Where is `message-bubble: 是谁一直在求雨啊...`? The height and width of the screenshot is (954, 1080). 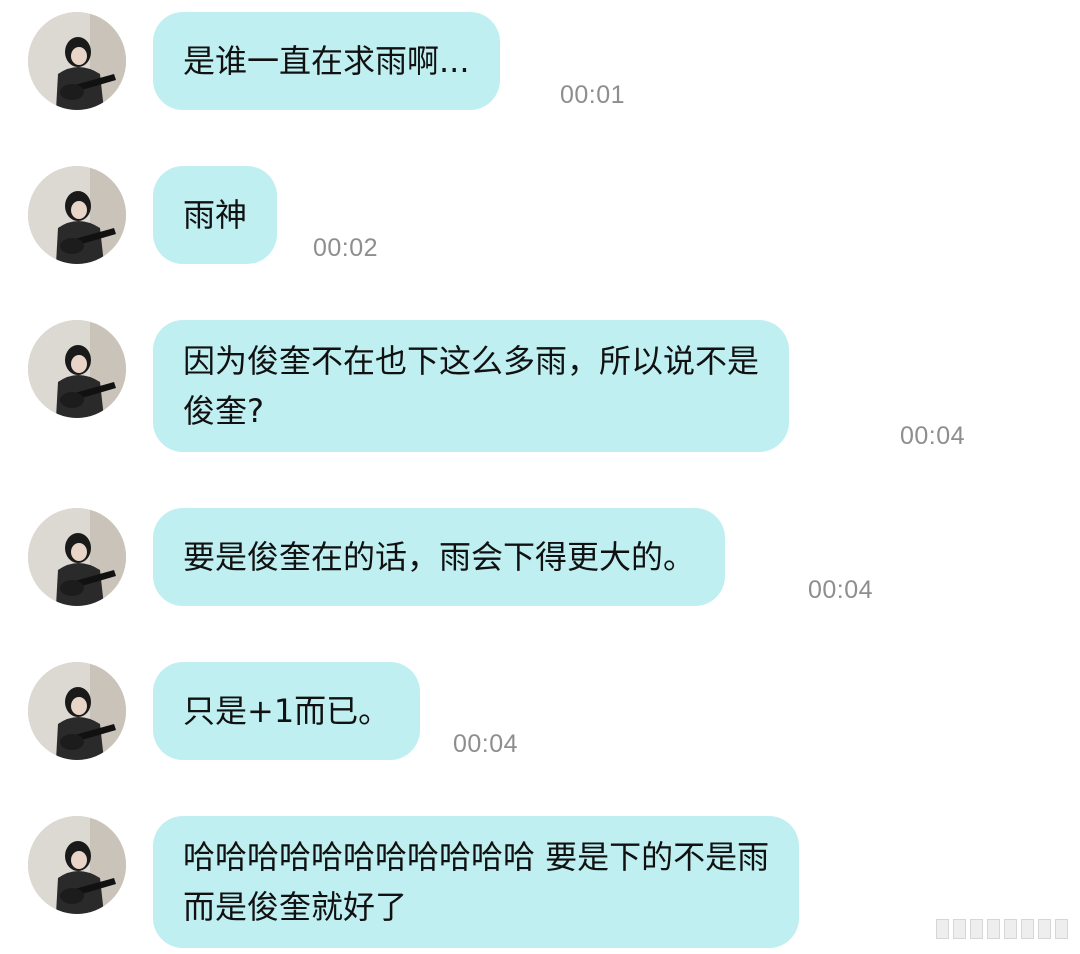
message-bubble: 是谁一直在求雨啊... is located at coordinates (326, 61).